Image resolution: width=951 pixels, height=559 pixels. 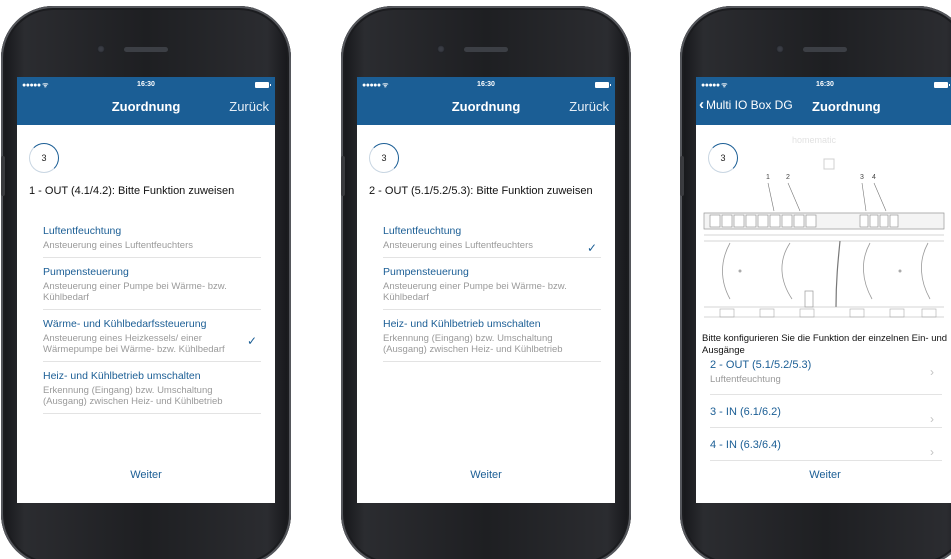 I want to click on io-row-in-3: 3 - IN (6.1/6.2) ›, so click(x=826, y=416).